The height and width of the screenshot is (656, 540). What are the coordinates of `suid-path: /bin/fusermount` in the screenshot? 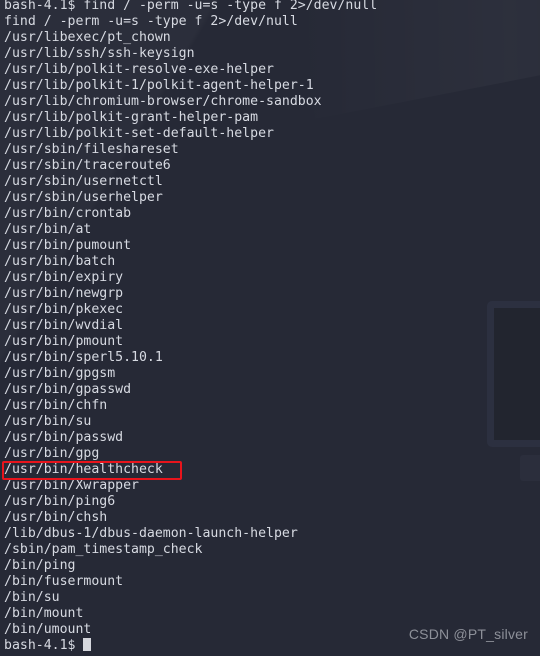 It's located at (64, 581).